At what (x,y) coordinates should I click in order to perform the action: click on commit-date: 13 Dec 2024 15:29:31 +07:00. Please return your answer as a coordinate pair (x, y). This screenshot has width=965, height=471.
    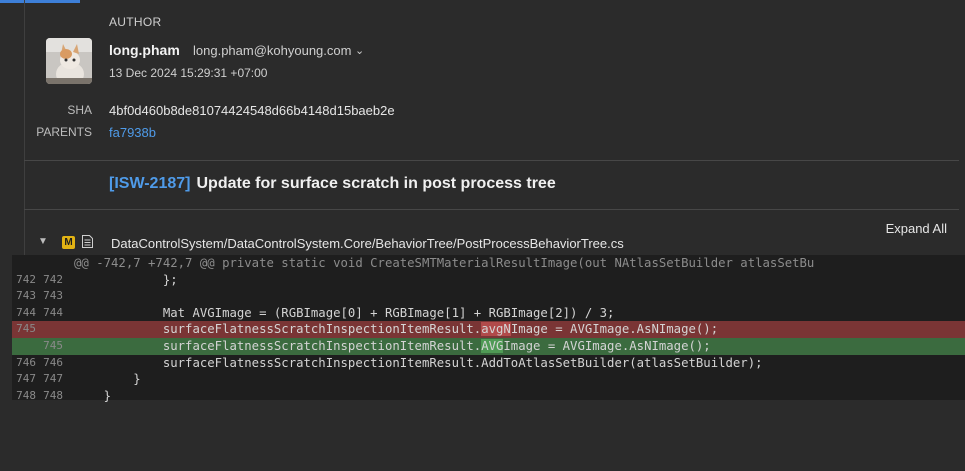
    Looking at the image, I should click on (188, 73).